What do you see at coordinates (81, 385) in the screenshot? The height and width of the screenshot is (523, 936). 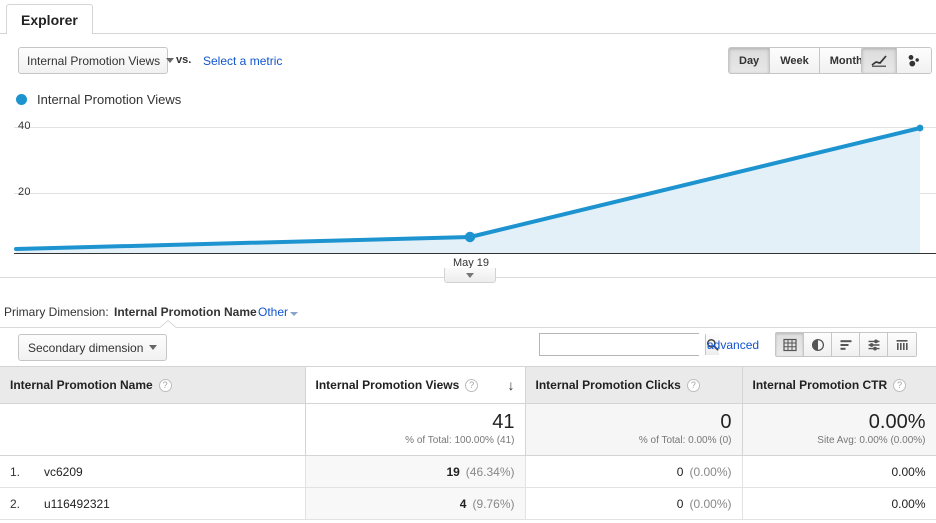 I see `column-header-label: Internal Promotion Name` at bounding box center [81, 385].